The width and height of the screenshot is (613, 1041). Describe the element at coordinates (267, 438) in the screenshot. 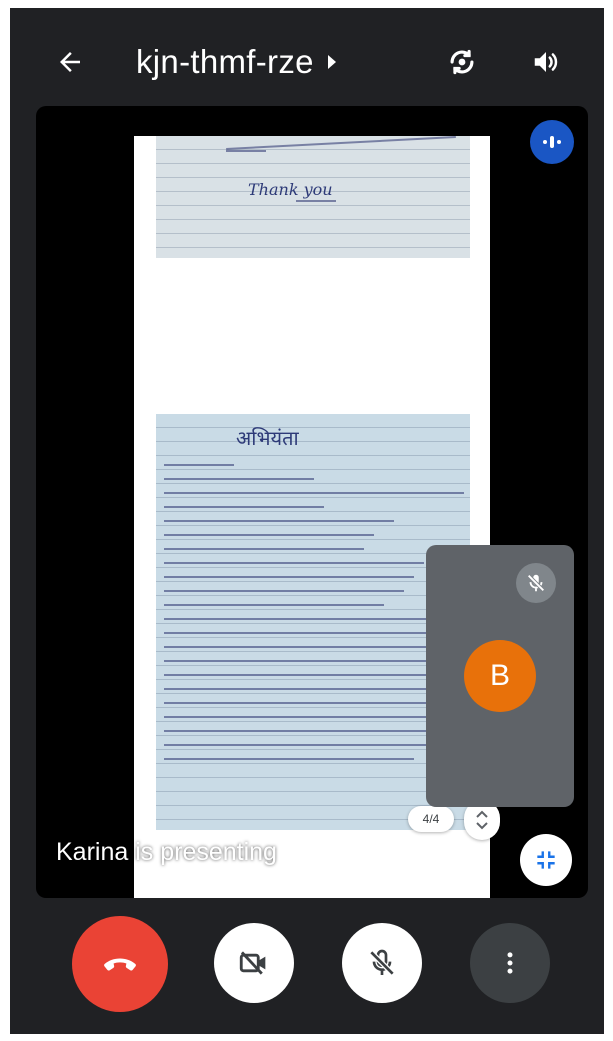

I see `handwritten-heading: अभियंता` at that location.